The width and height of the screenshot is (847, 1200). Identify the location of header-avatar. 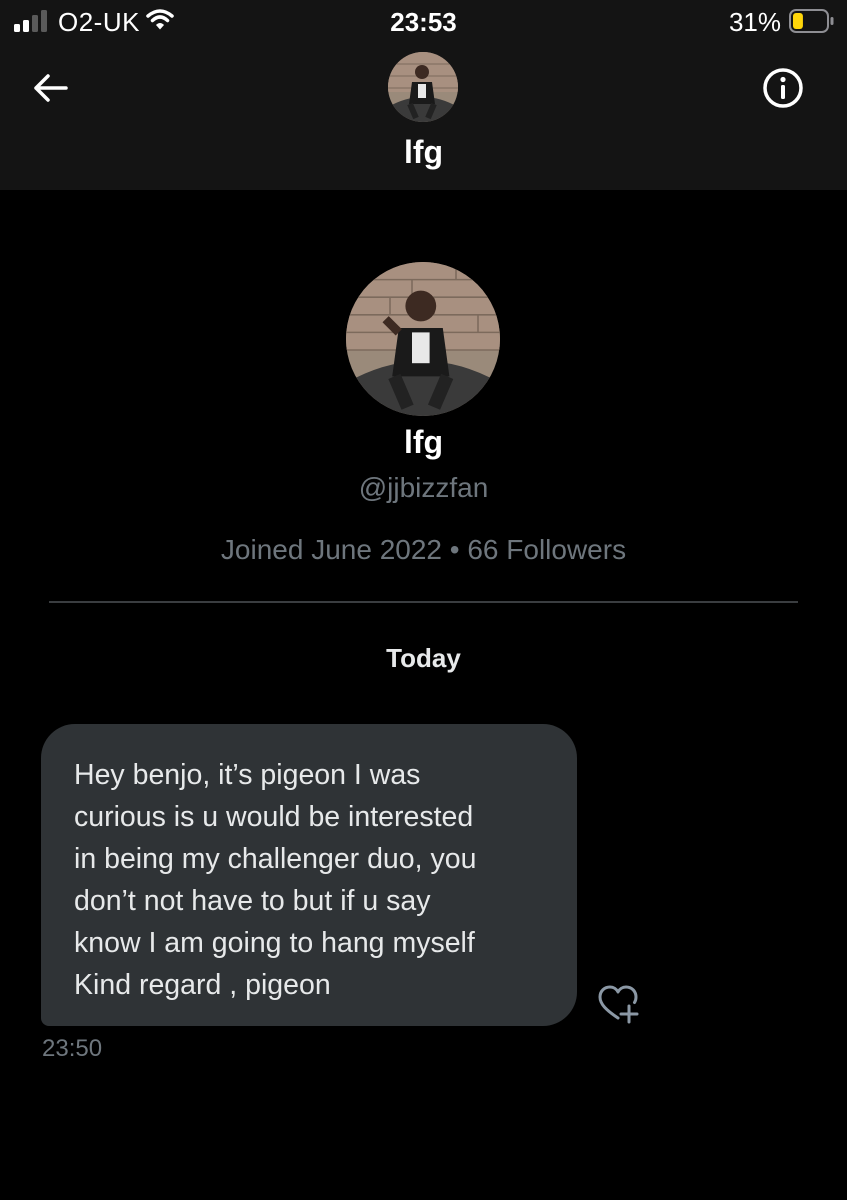
(423, 87).